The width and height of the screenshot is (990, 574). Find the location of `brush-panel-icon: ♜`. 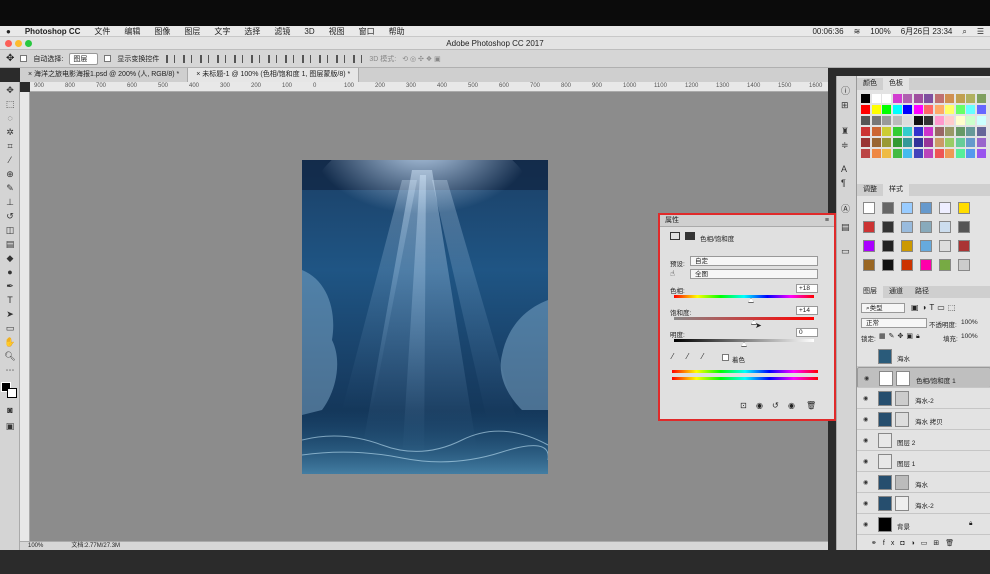

brush-panel-icon: ♜ is located at coordinates (845, 131).